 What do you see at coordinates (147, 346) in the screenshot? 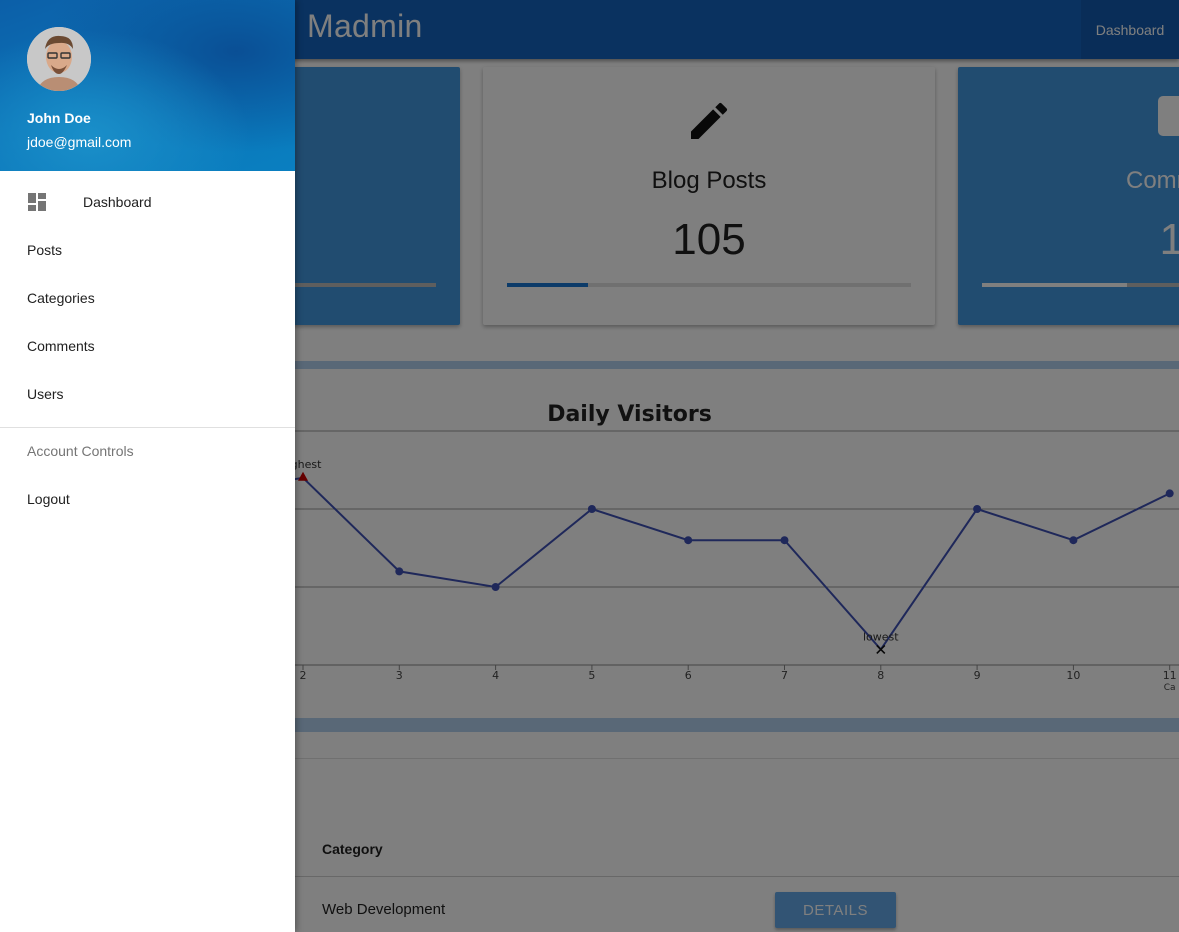
I see `drawer-item-comments: Comments` at bounding box center [147, 346].